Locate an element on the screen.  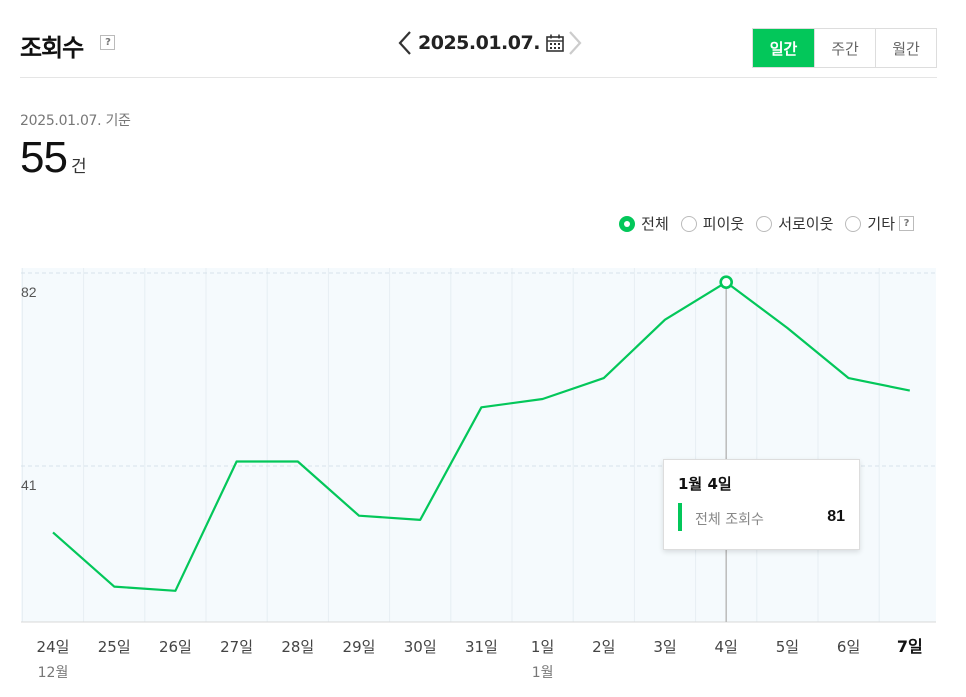
x-tick-label: 5일 is located at coordinates (787, 647).